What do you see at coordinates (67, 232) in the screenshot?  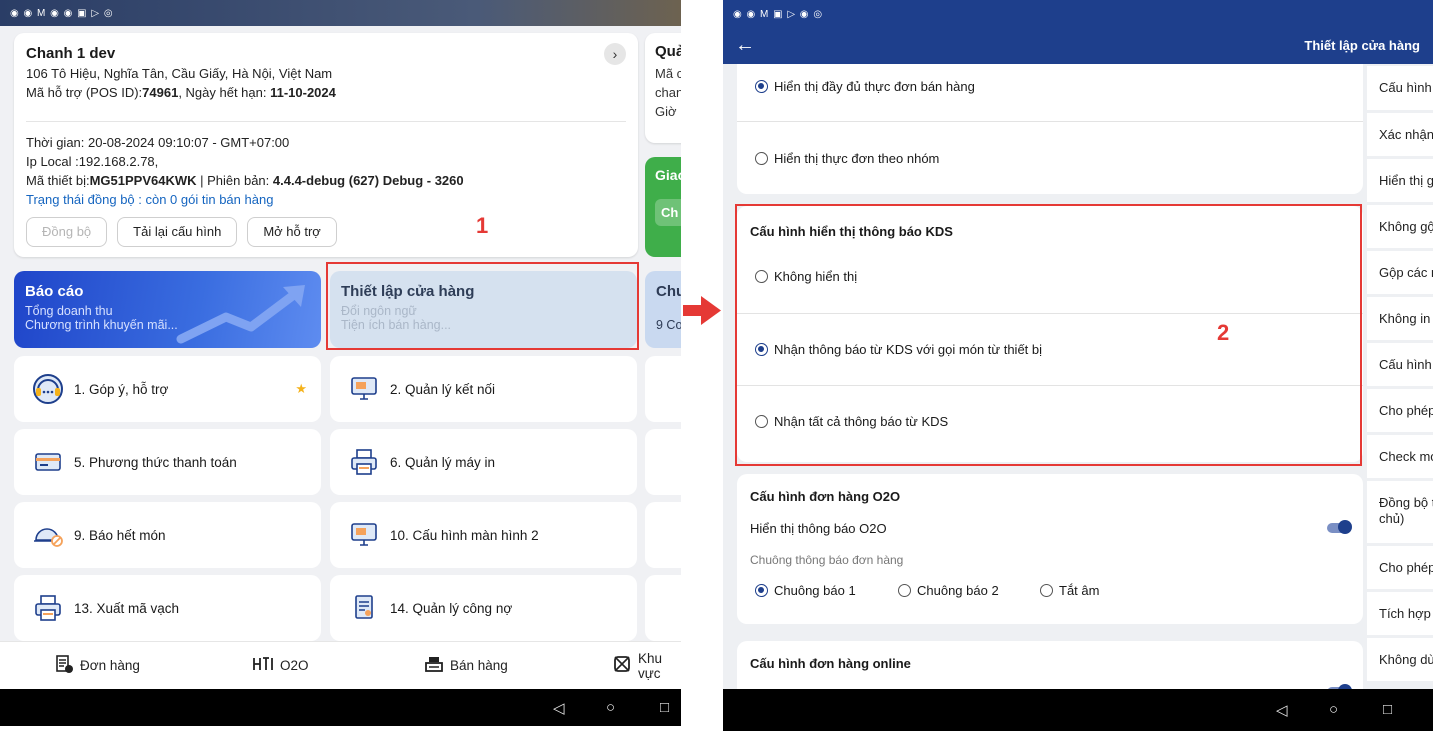 I see `sync-button: Đồng bộ` at bounding box center [67, 232].